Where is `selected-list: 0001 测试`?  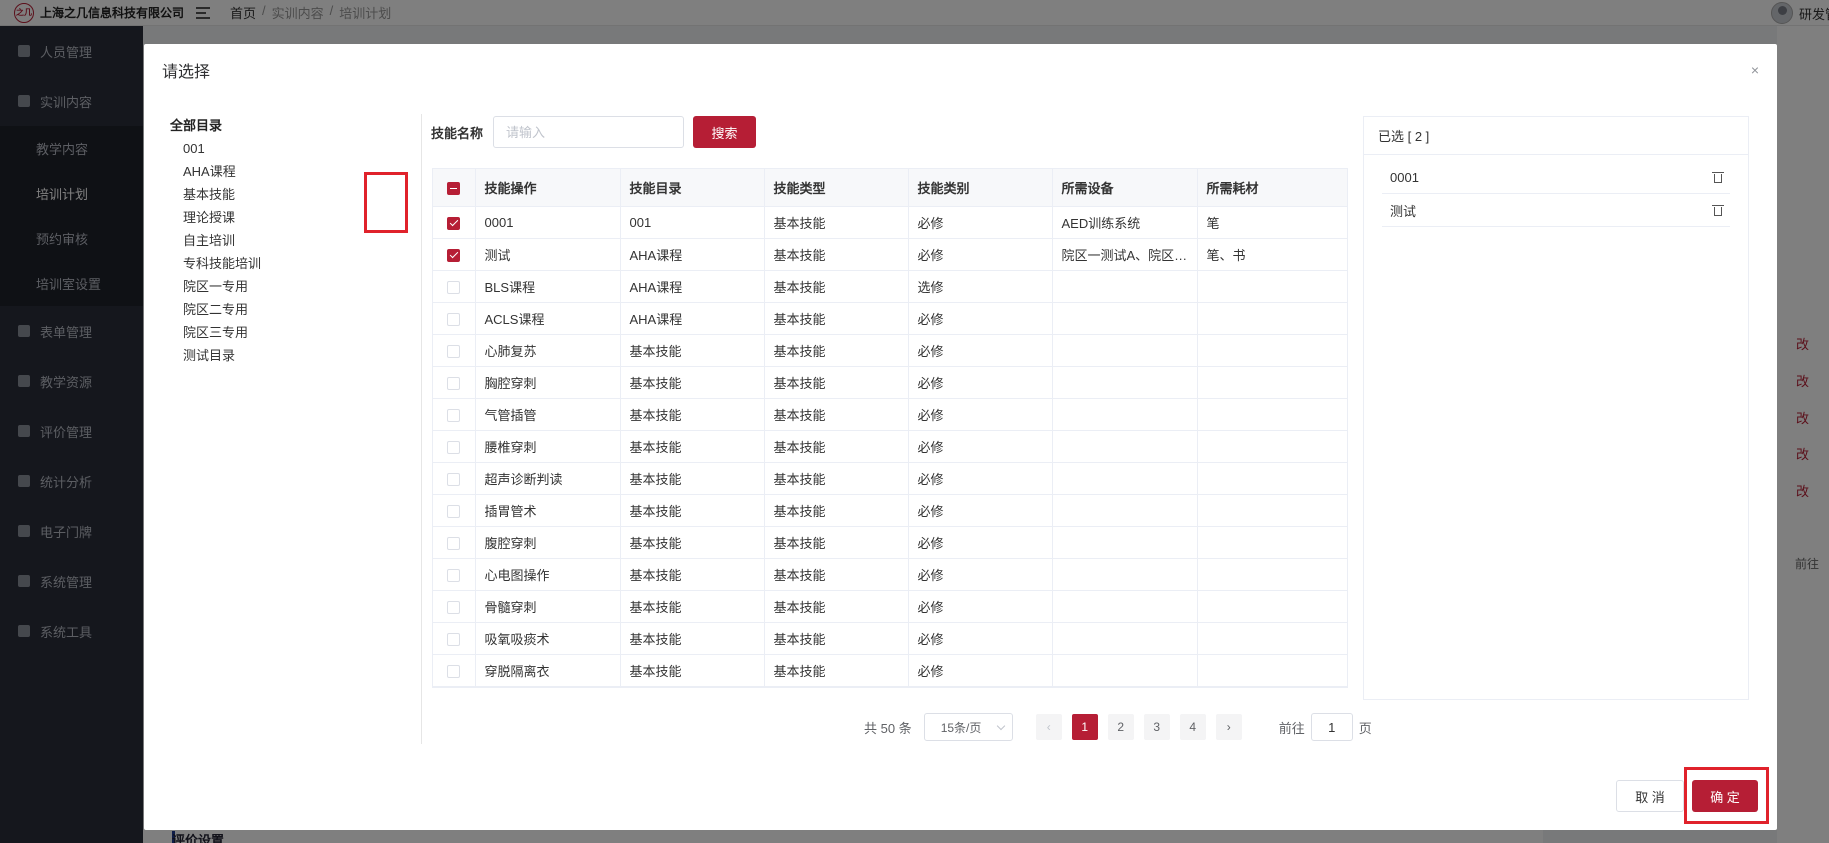
selected-list: 0001 测试 is located at coordinates (1556, 191).